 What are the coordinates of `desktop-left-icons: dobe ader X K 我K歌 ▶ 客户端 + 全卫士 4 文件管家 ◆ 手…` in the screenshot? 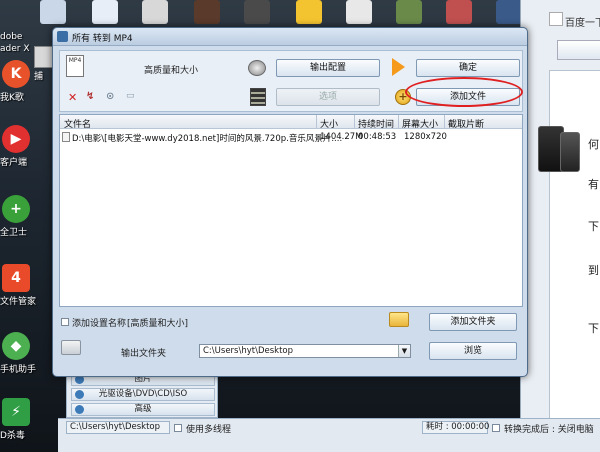 It's located at (29, 241).